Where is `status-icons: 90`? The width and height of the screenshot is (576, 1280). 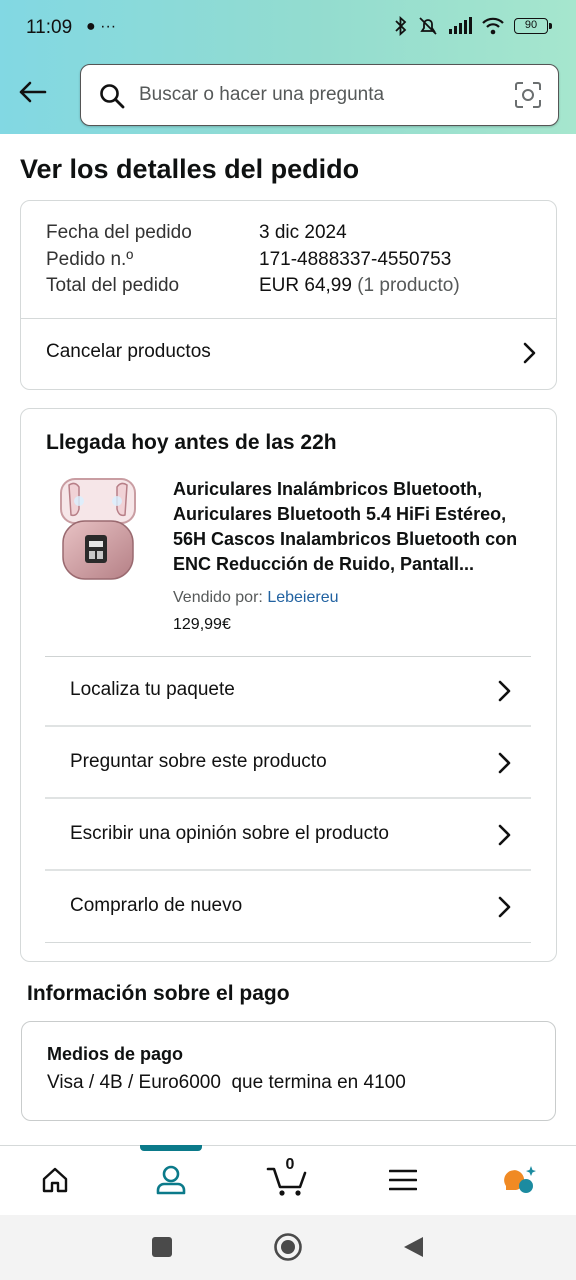
status-icons: 90 is located at coordinates (473, 26).